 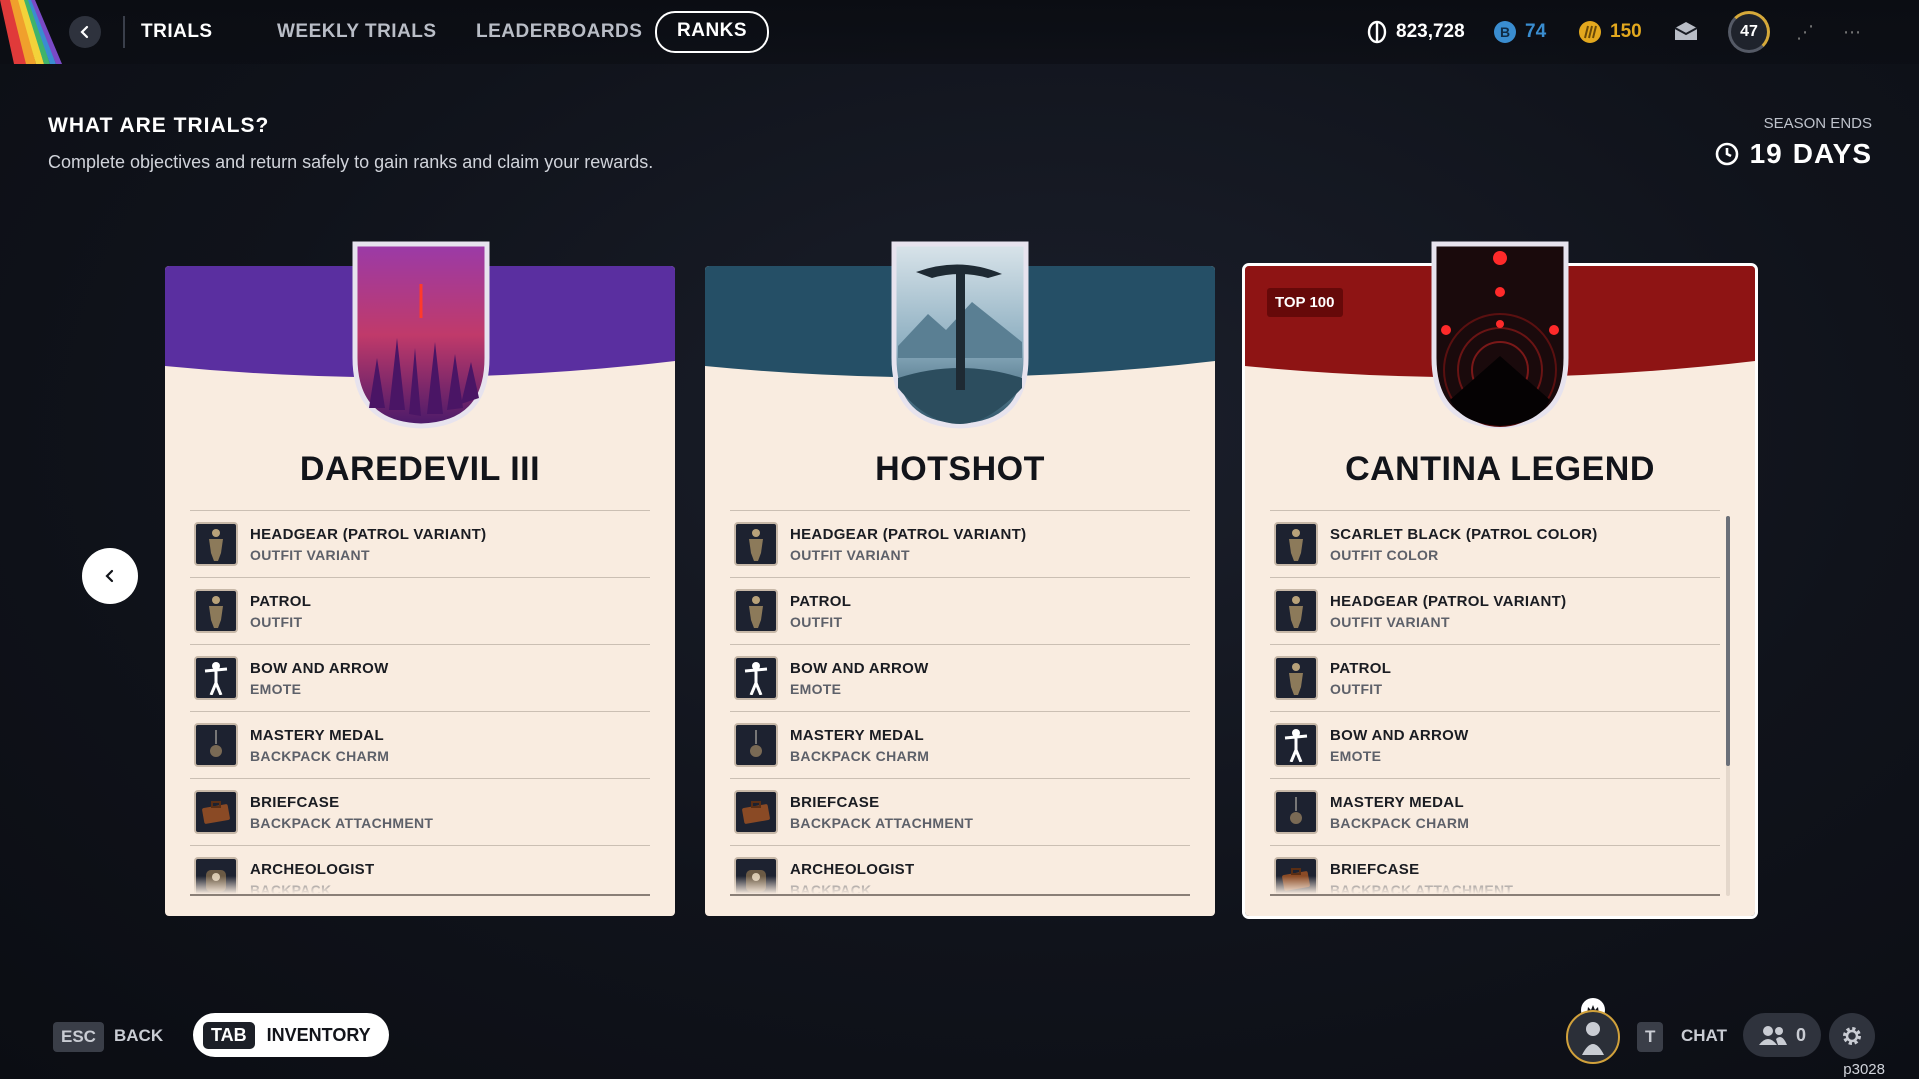 What do you see at coordinates (421, 335) in the screenshot?
I see `daredevil-shield-icon` at bounding box center [421, 335].